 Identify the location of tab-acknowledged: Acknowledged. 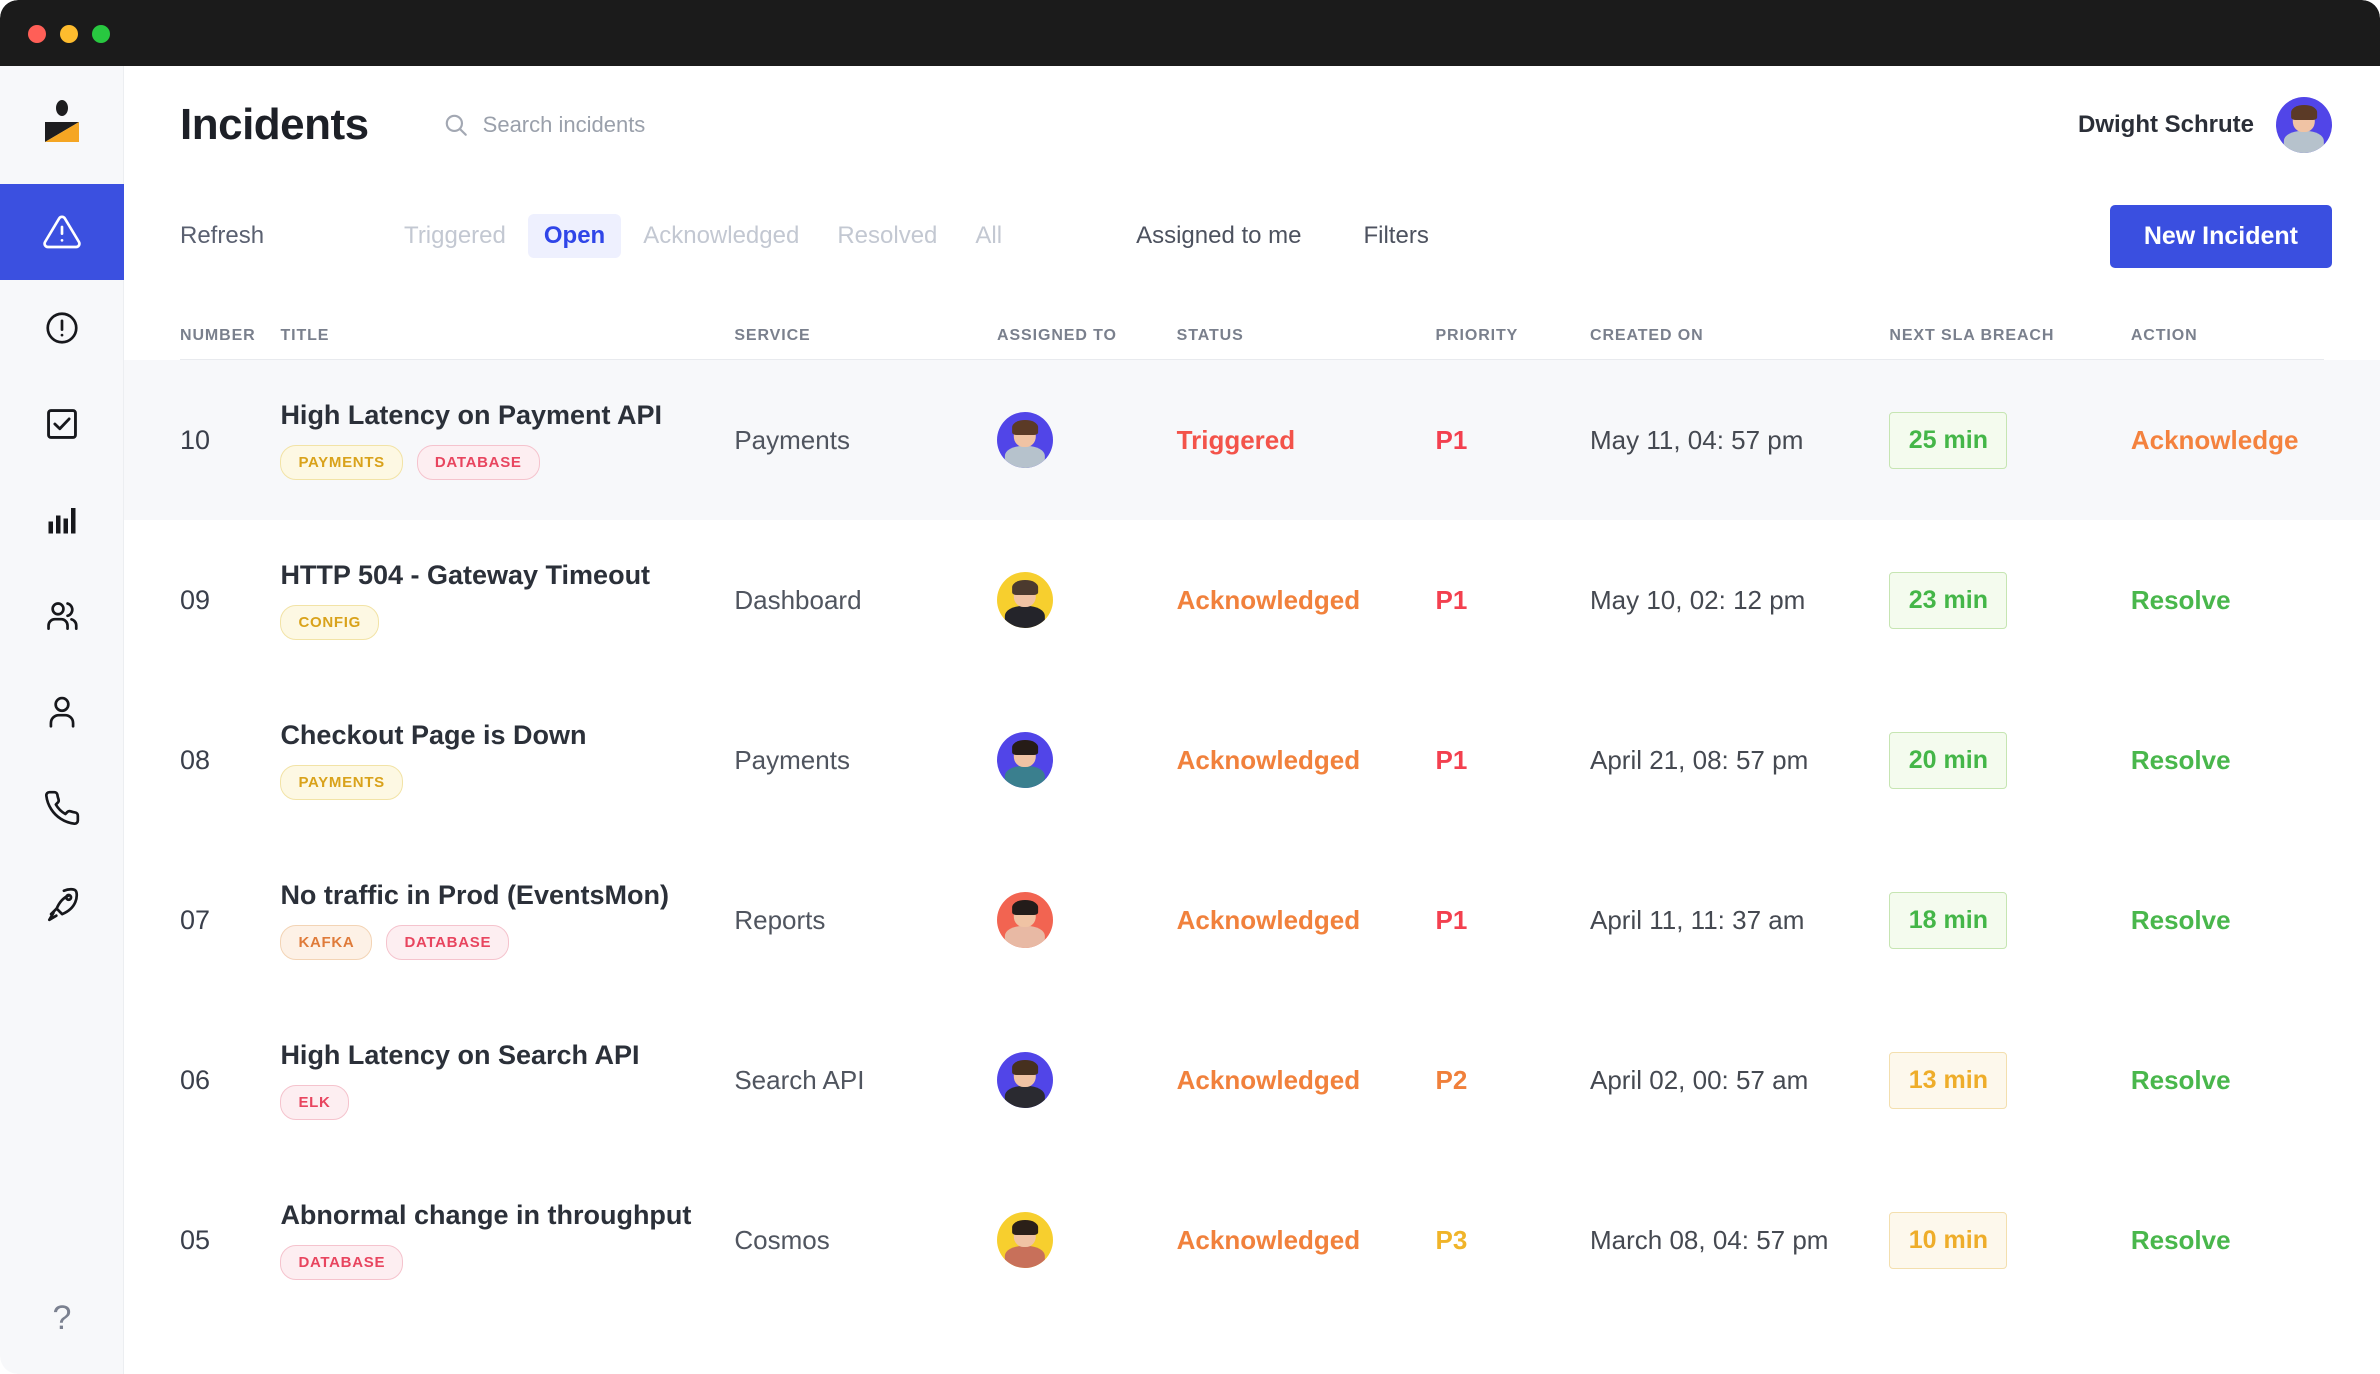
(721, 236).